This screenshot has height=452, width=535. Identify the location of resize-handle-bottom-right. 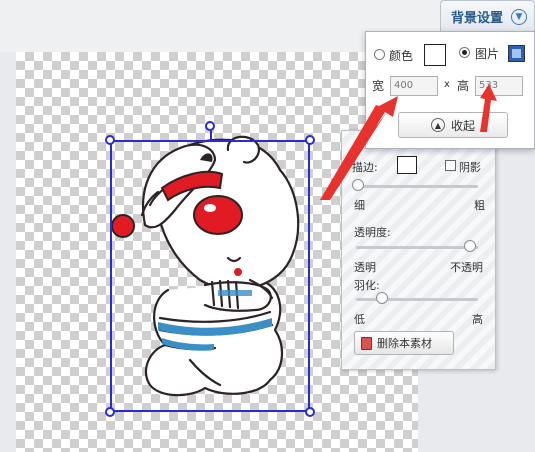
(310, 412).